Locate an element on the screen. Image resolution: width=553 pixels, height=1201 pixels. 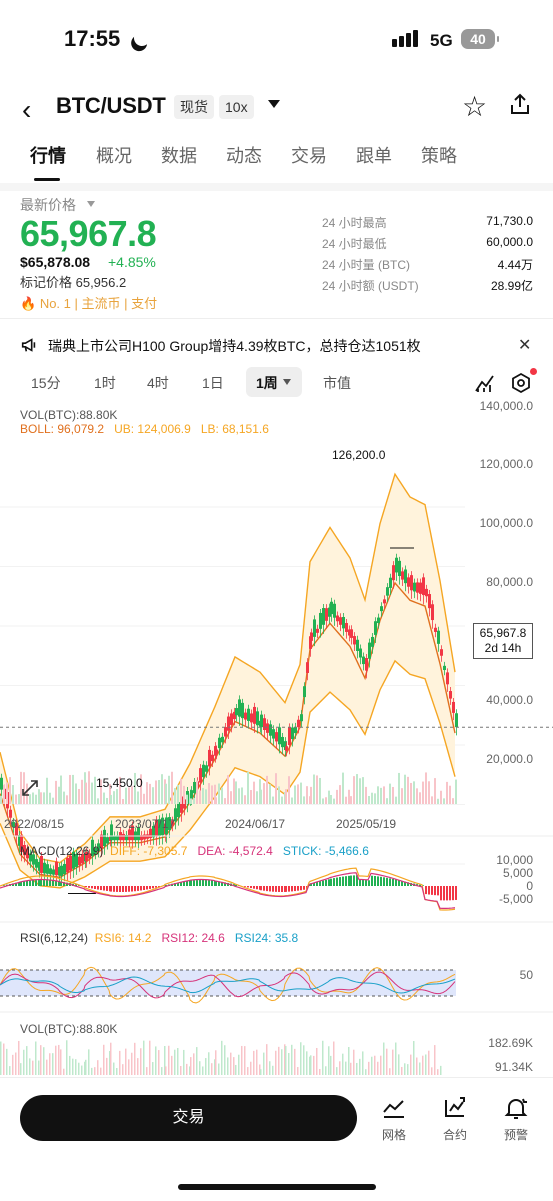
tab-market: 行情 is located at coordinates (48, 155).